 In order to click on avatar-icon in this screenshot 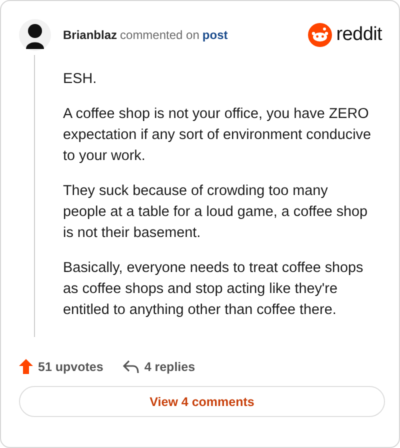, I will do `click(35, 35)`.